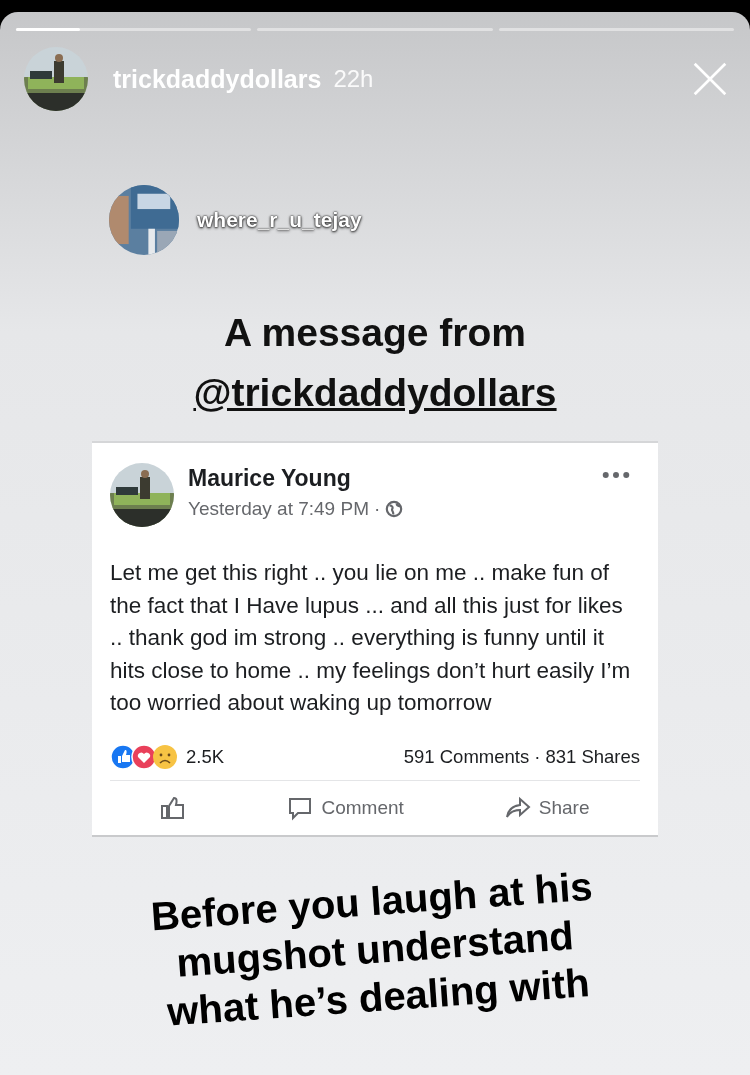  I want to click on thumbs-up-icon, so click(173, 807).